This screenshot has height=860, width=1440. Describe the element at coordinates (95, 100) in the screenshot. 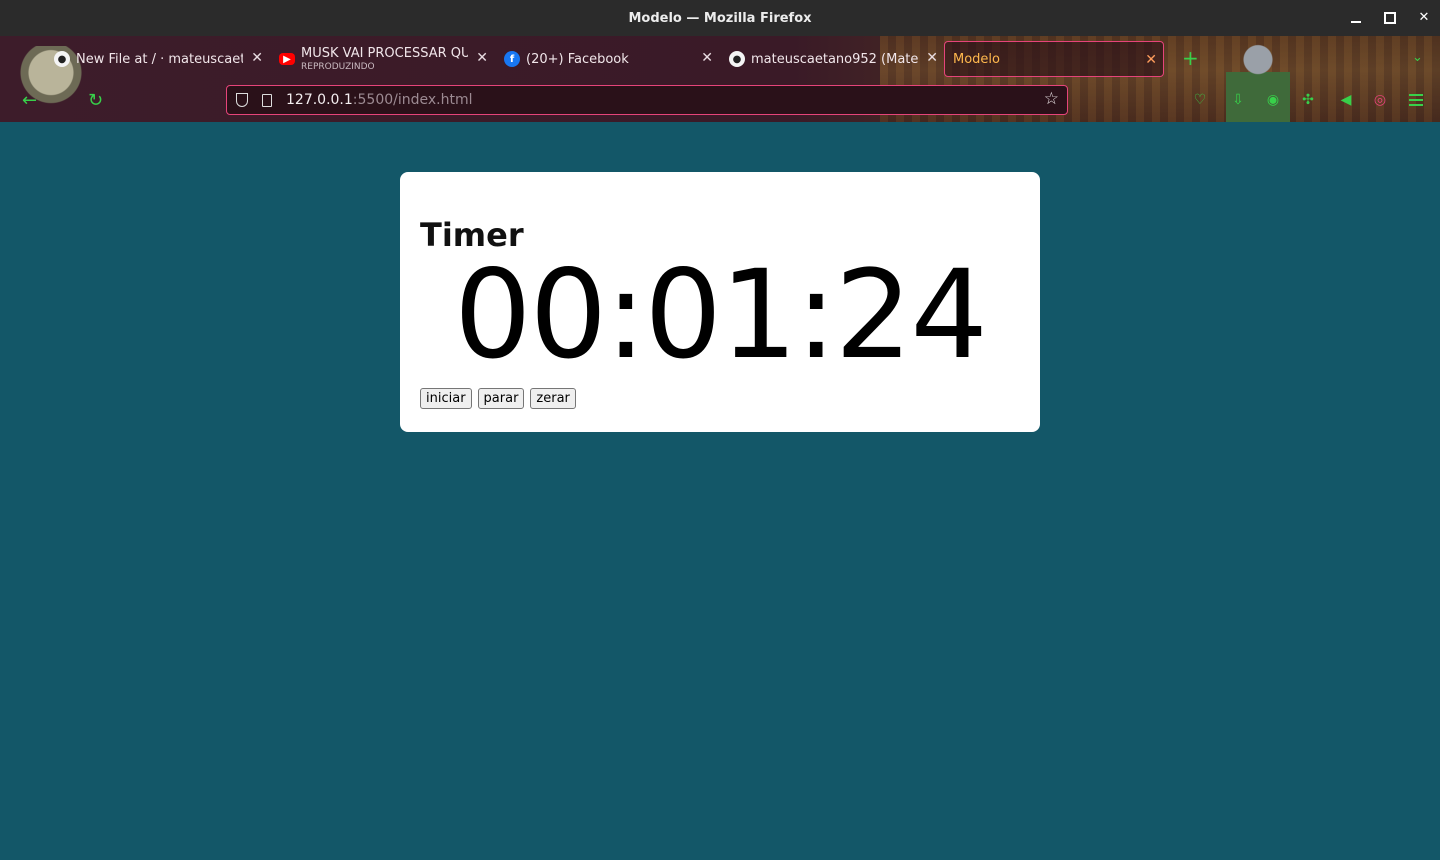

I see `reload-icon: ↻` at that location.